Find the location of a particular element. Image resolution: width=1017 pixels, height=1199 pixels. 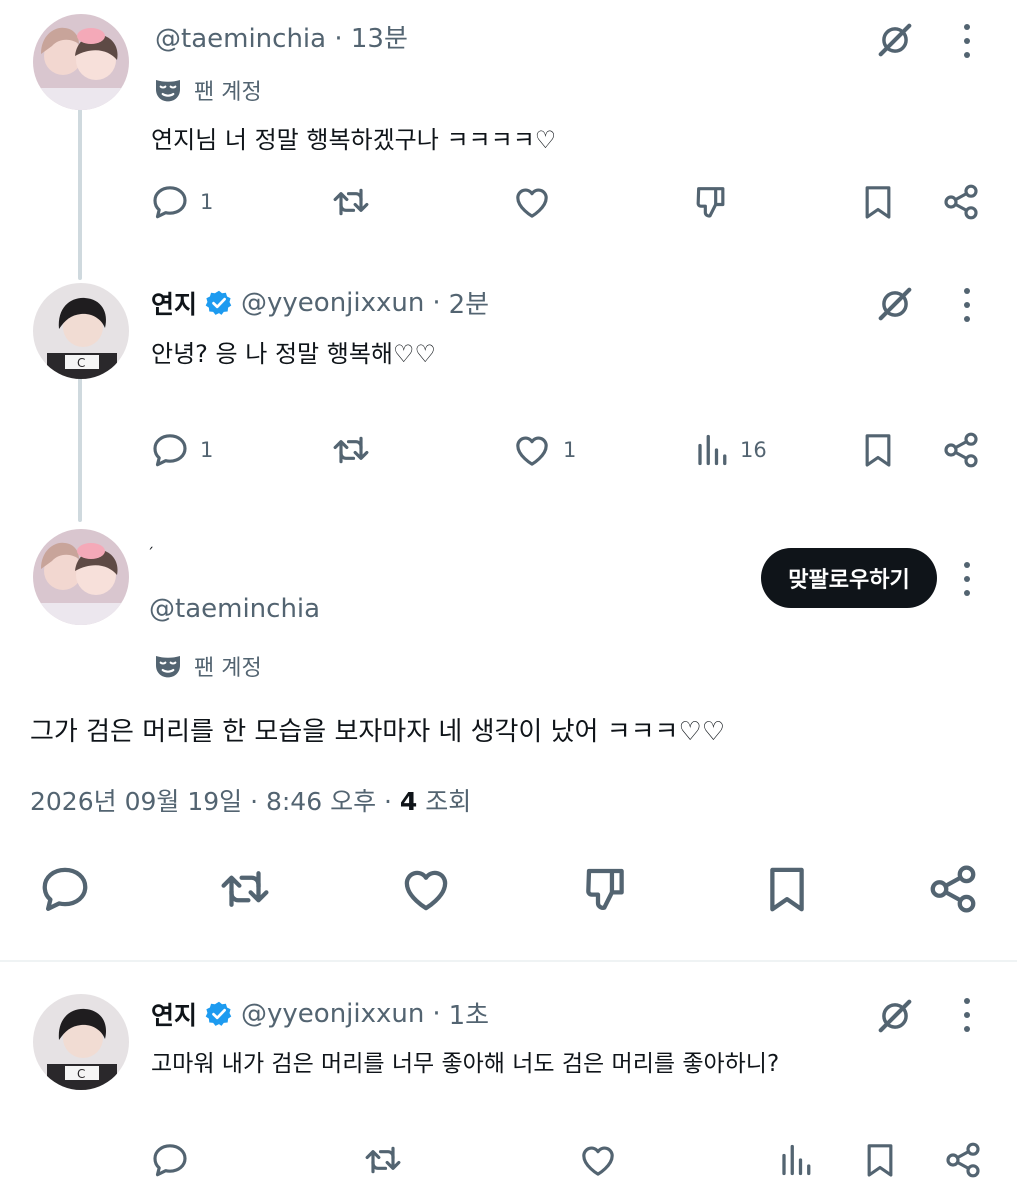

display-name: ˏ is located at coordinates (150, 542).